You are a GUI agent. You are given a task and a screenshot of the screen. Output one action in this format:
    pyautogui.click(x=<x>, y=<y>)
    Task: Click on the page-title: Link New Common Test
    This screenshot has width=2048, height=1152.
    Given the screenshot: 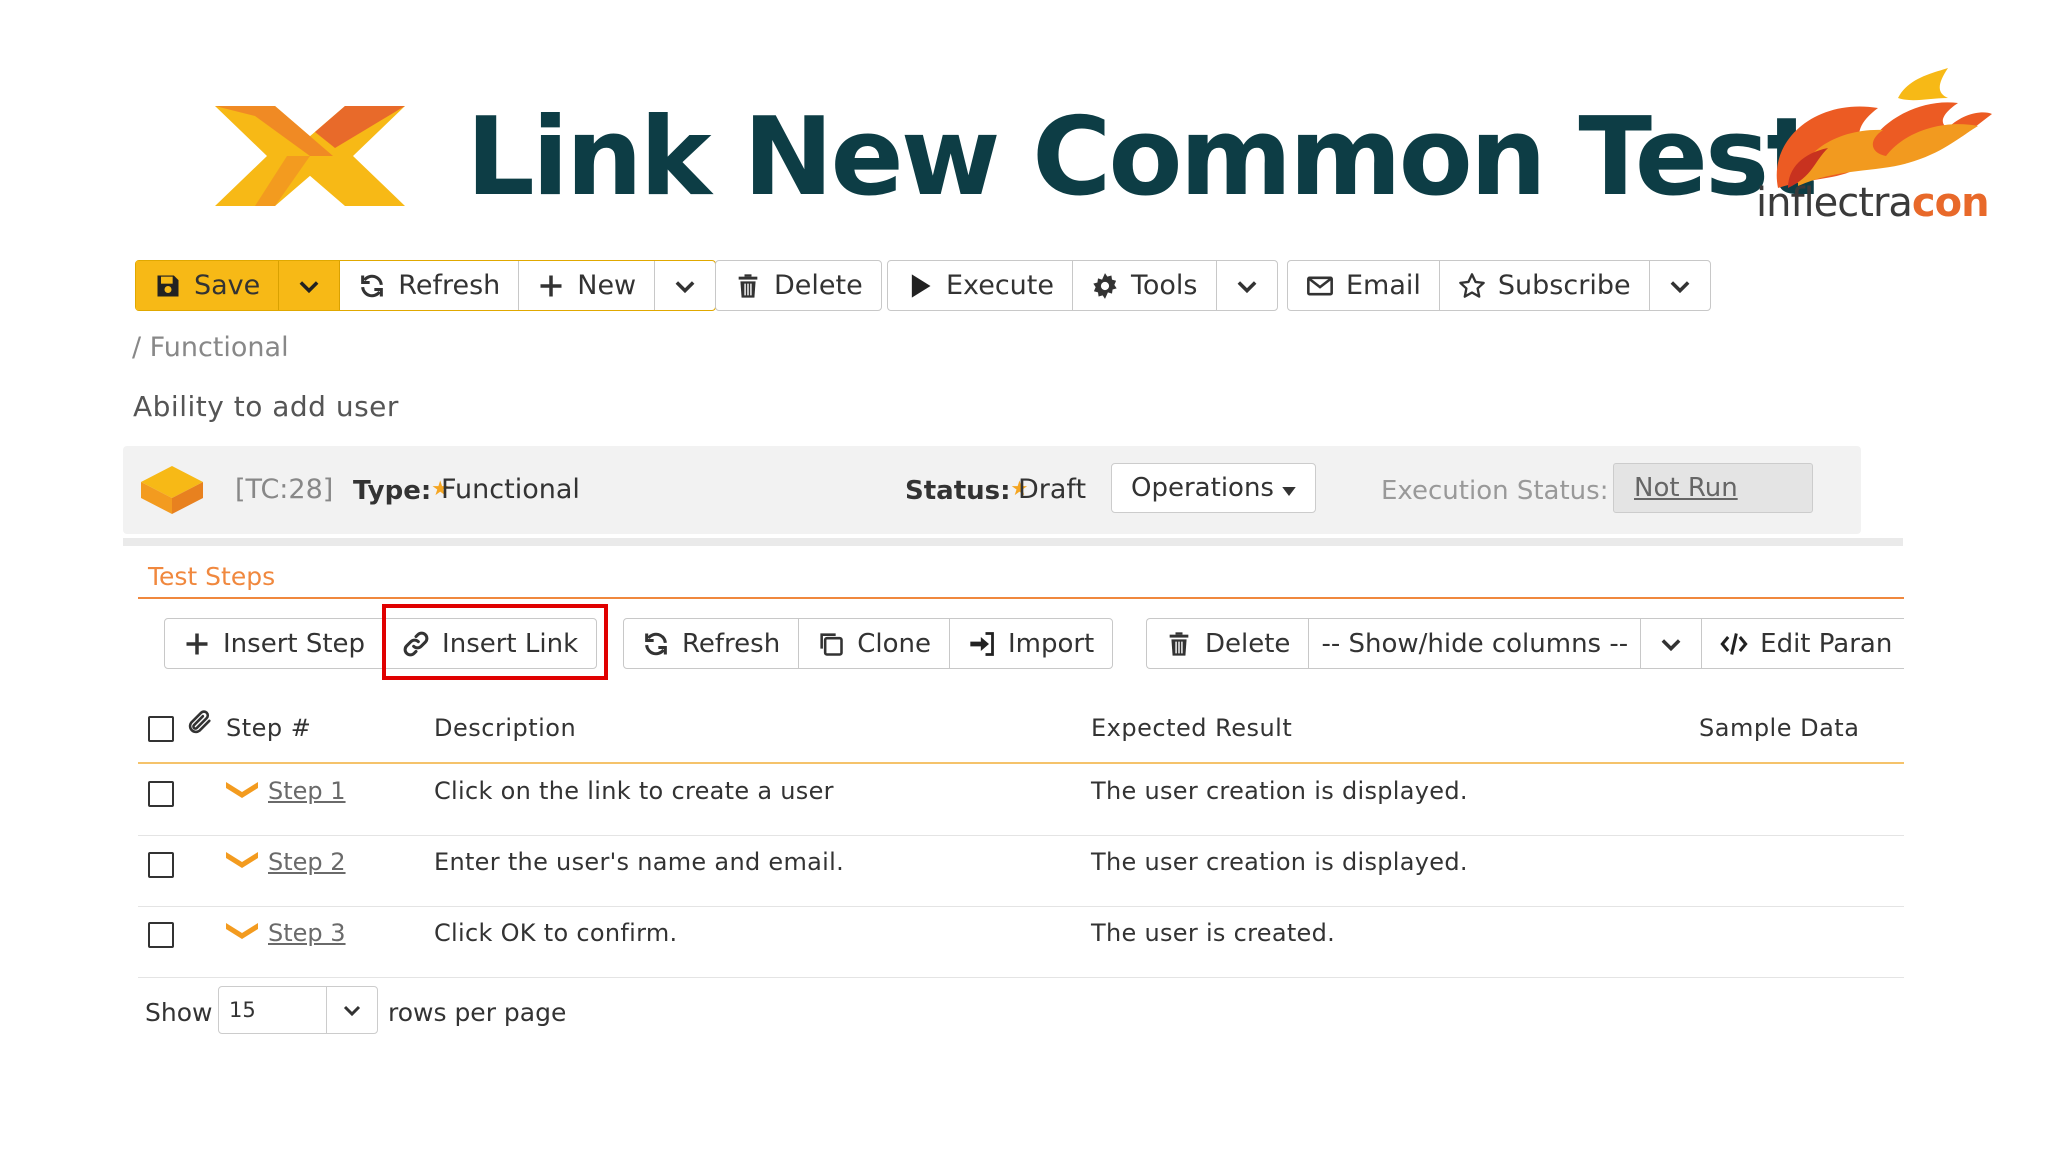 What is the action you would take?
    pyautogui.click(x=1142, y=157)
    